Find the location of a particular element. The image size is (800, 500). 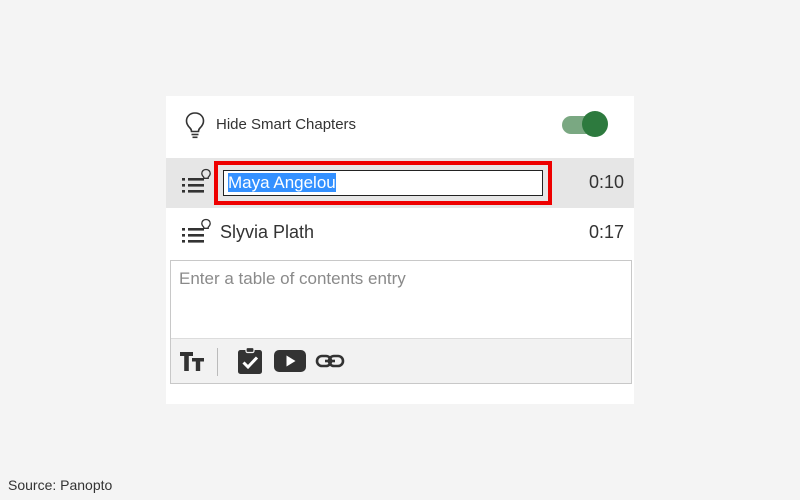

toggle-label: Hide Smart Chapters is located at coordinates (286, 124).